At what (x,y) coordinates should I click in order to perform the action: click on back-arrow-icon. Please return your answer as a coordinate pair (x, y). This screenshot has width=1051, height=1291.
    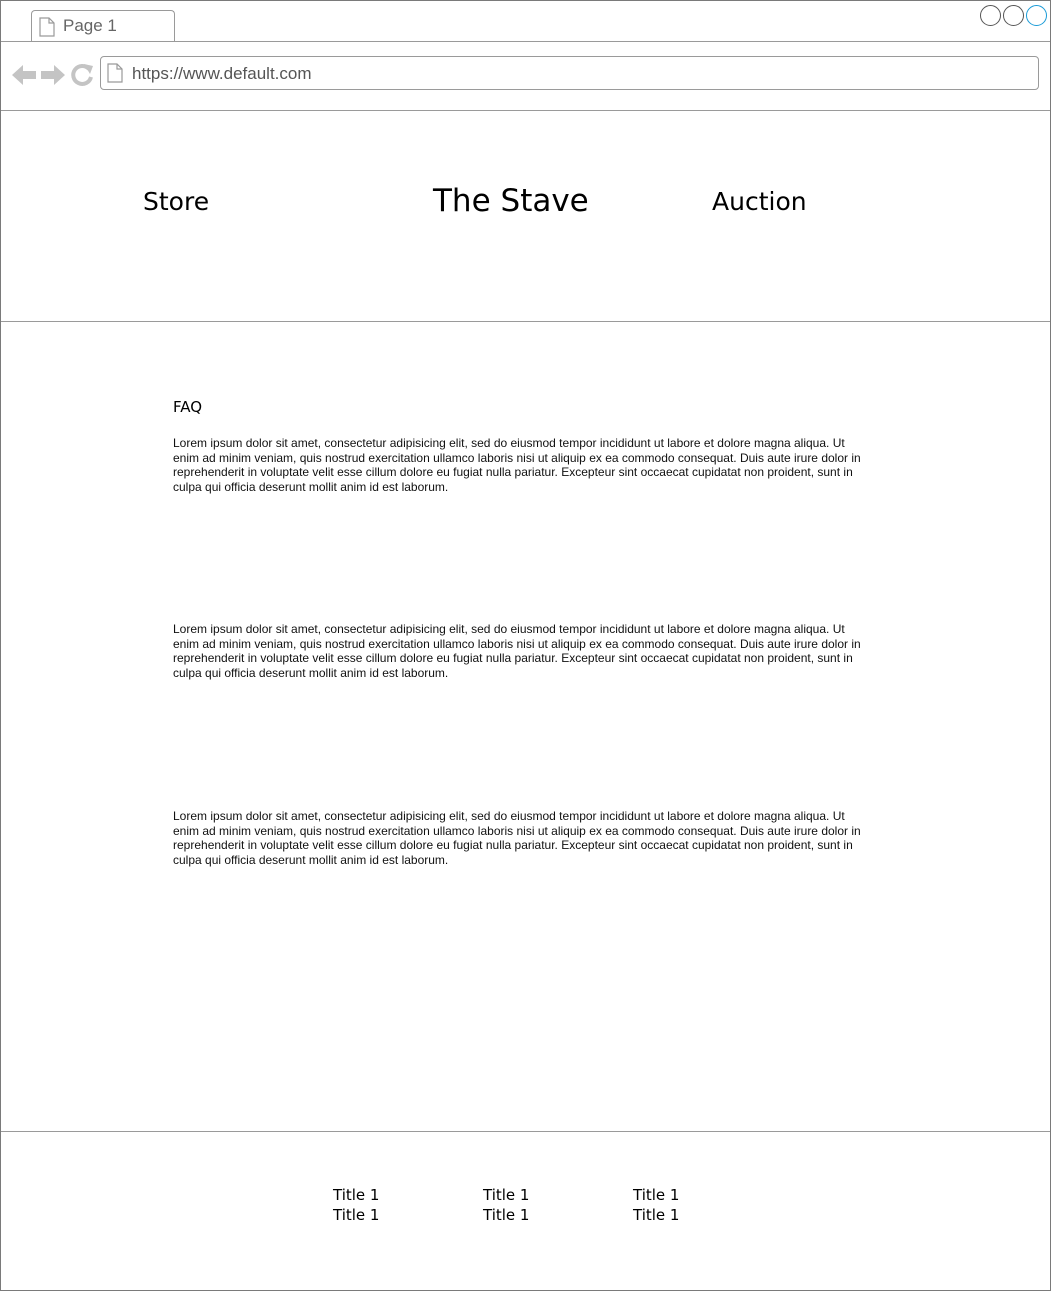
    Looking at the image, I should click on (24, 75).